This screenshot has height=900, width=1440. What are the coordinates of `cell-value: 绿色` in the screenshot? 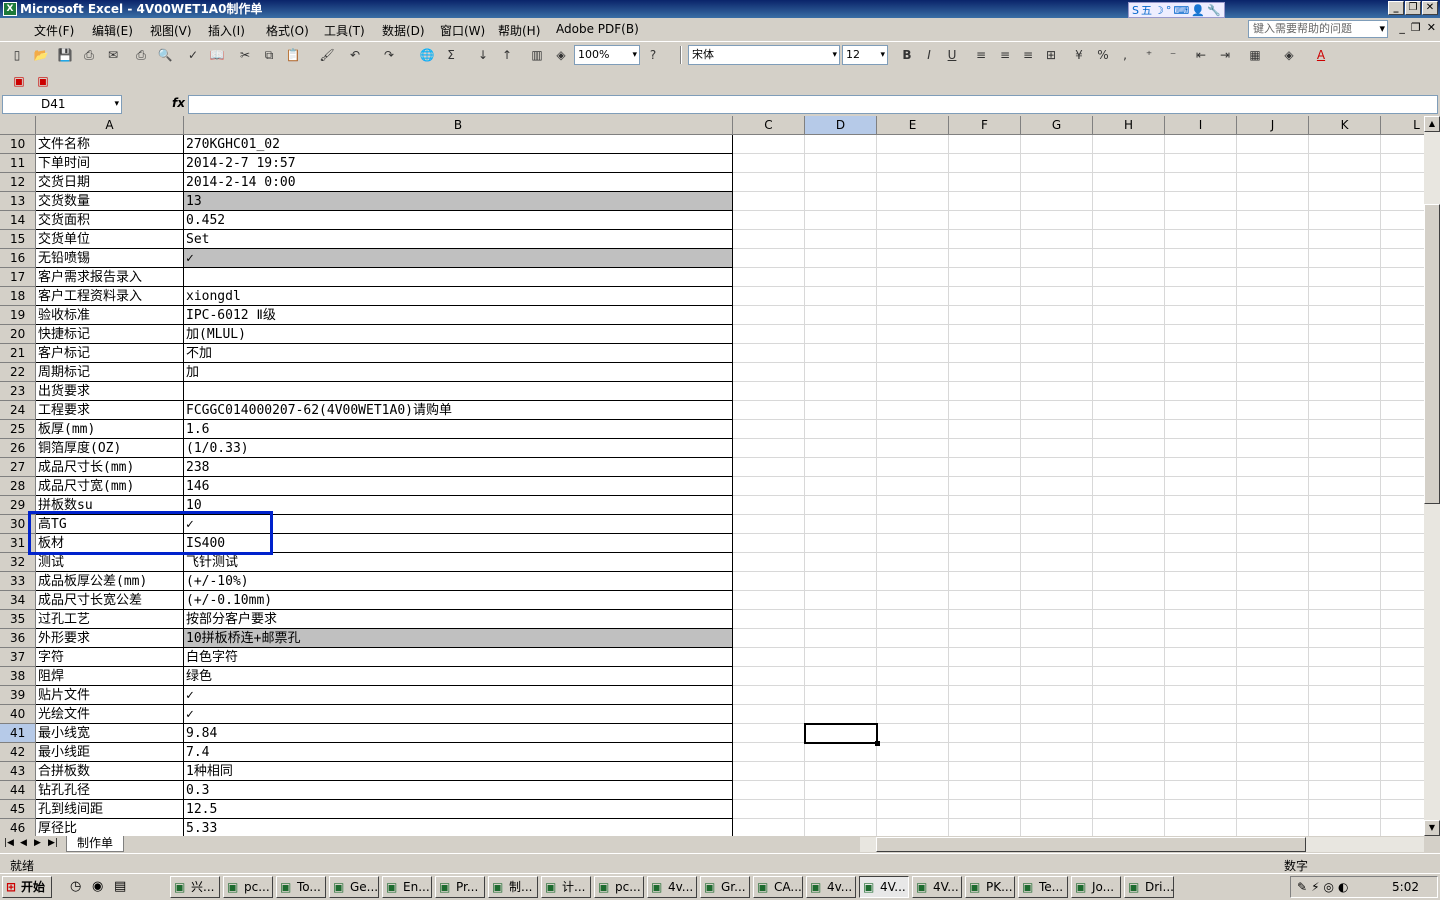 It's located at (458, 676).